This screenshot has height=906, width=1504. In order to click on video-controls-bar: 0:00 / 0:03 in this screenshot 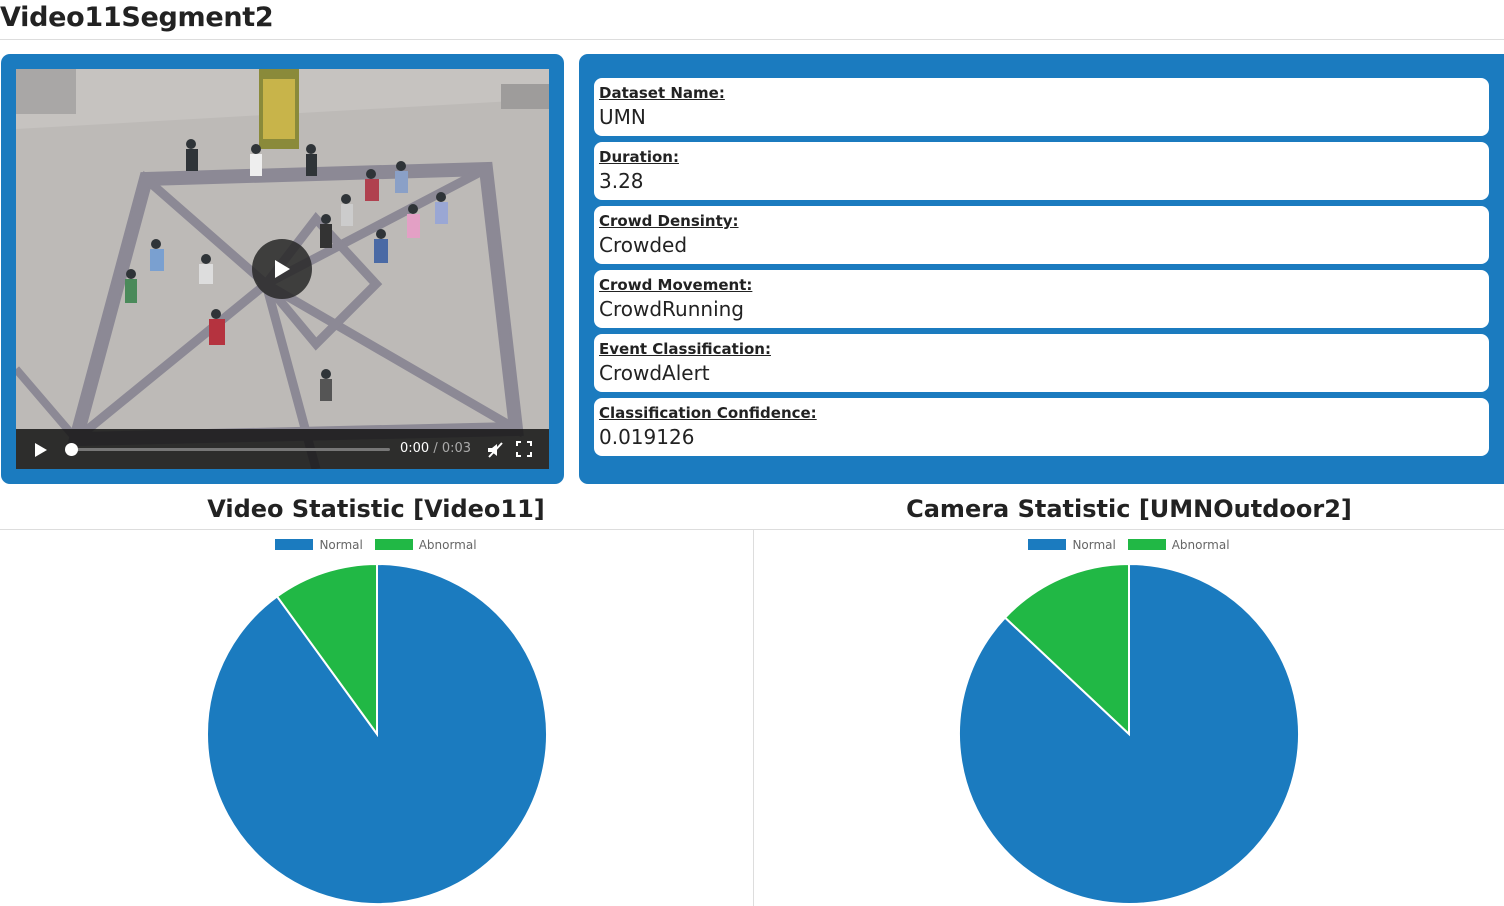, I will do `click(282, 449)`.